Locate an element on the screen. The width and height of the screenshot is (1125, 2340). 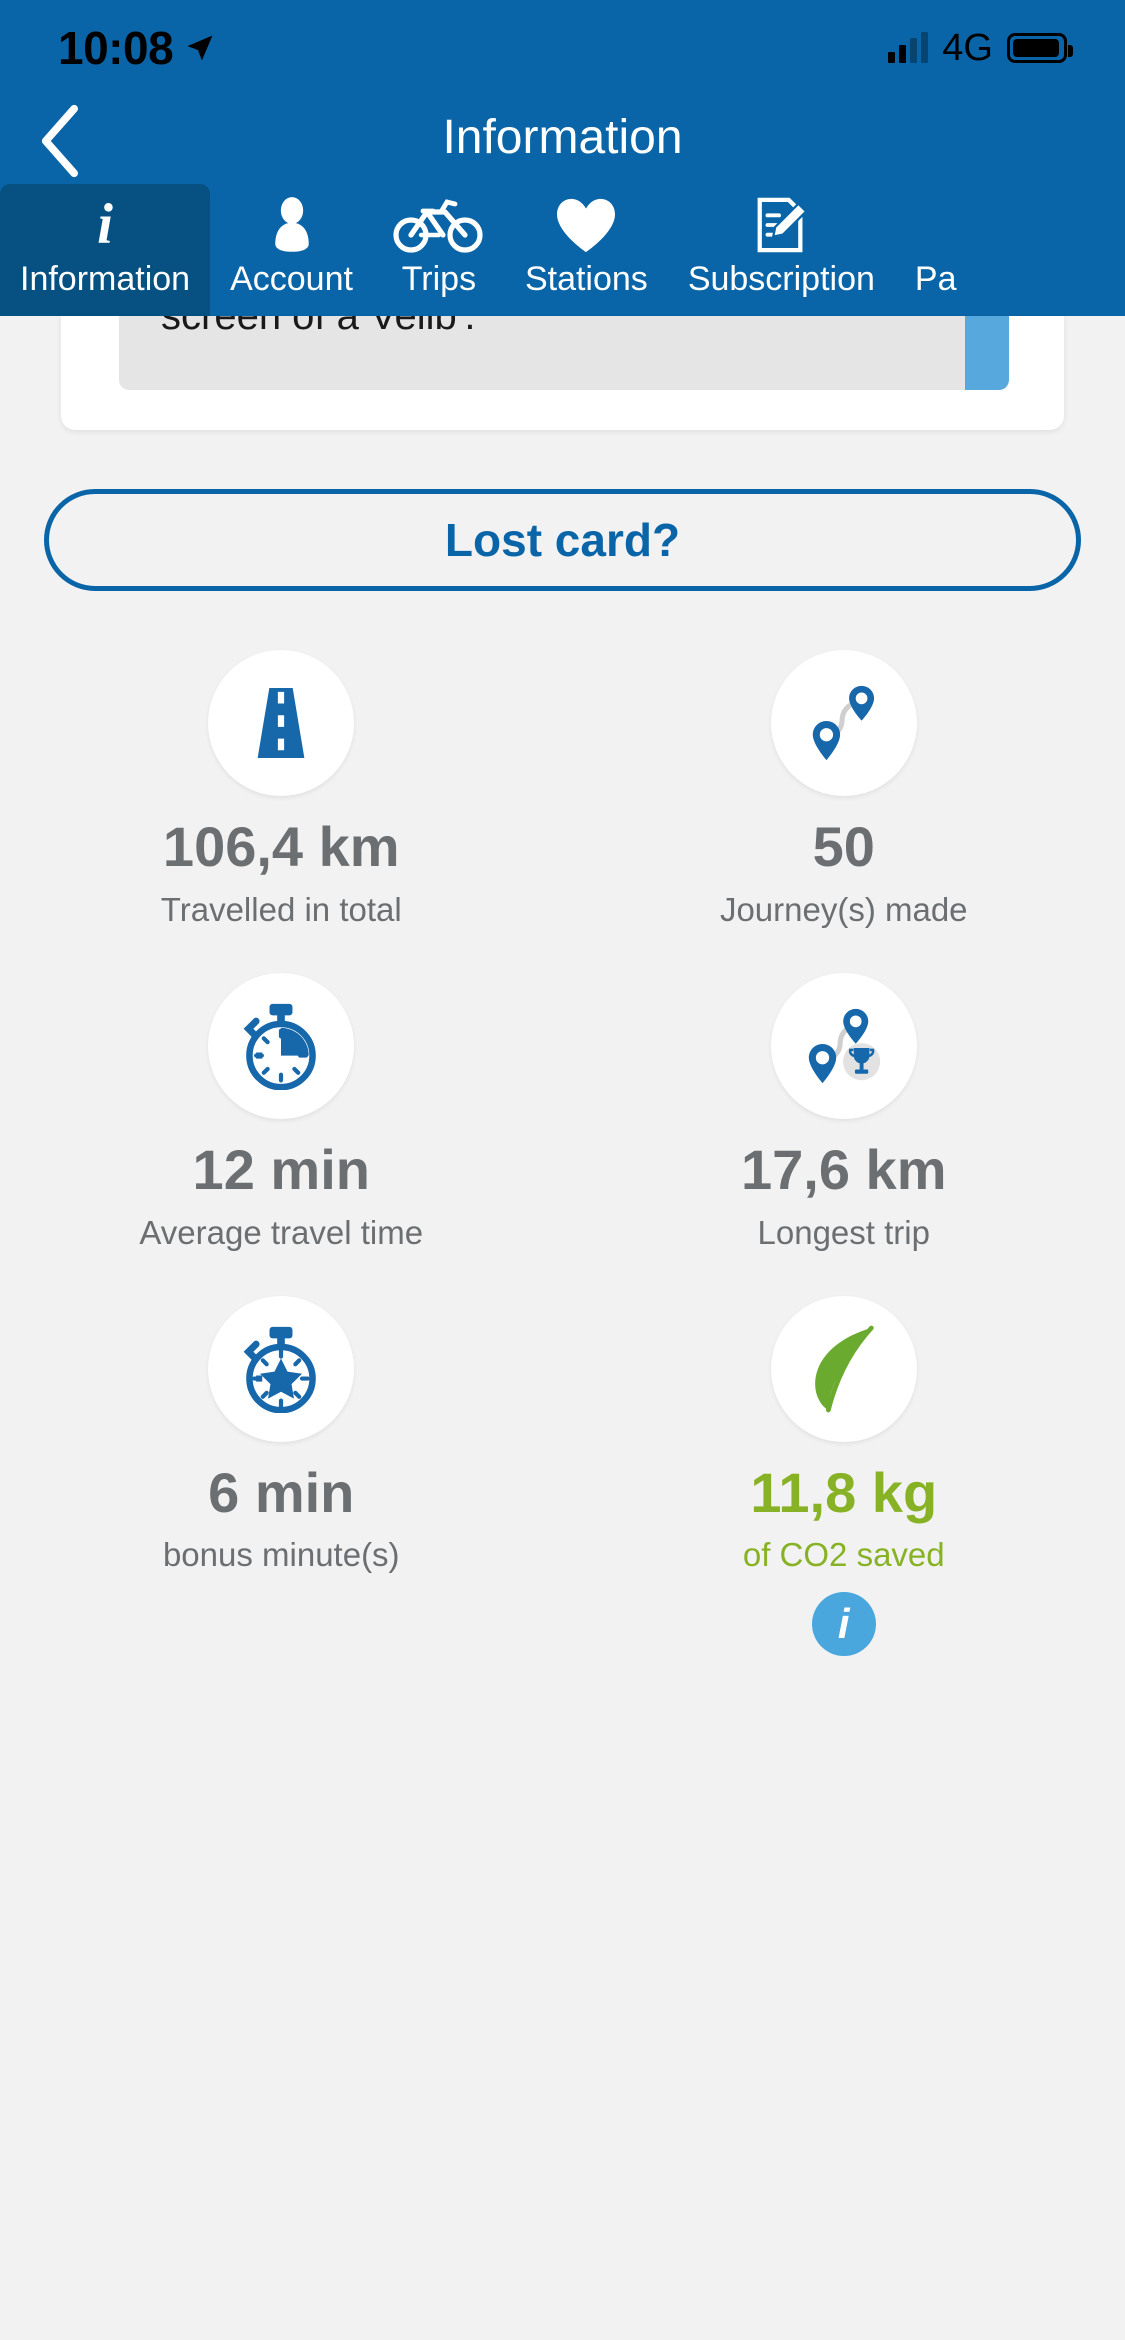
tab-label: Subscription is located at coordinates (781, 279).